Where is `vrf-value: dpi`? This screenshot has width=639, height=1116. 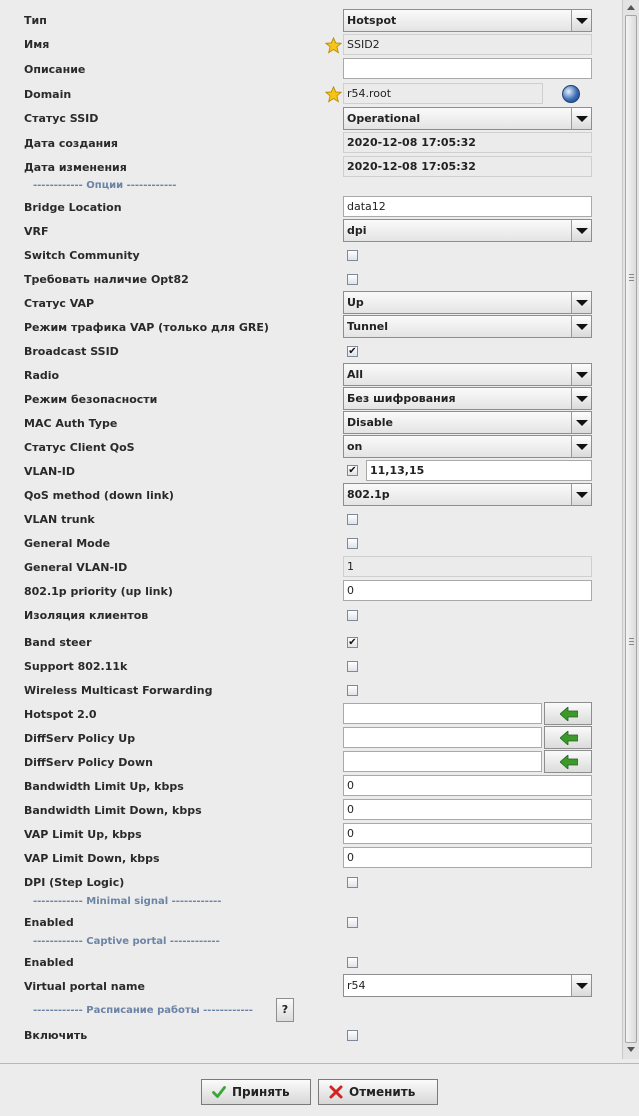 vrf-value: dpi is located at coordinates (357, 230).